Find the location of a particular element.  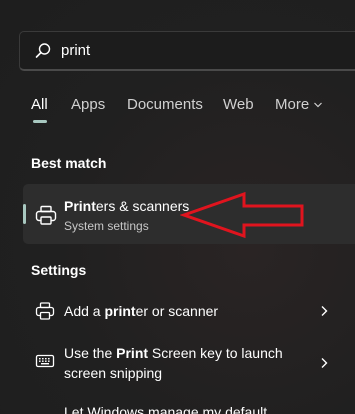

filter-tabs: All Apps Documents Web More is located at coordinates (177, 111).